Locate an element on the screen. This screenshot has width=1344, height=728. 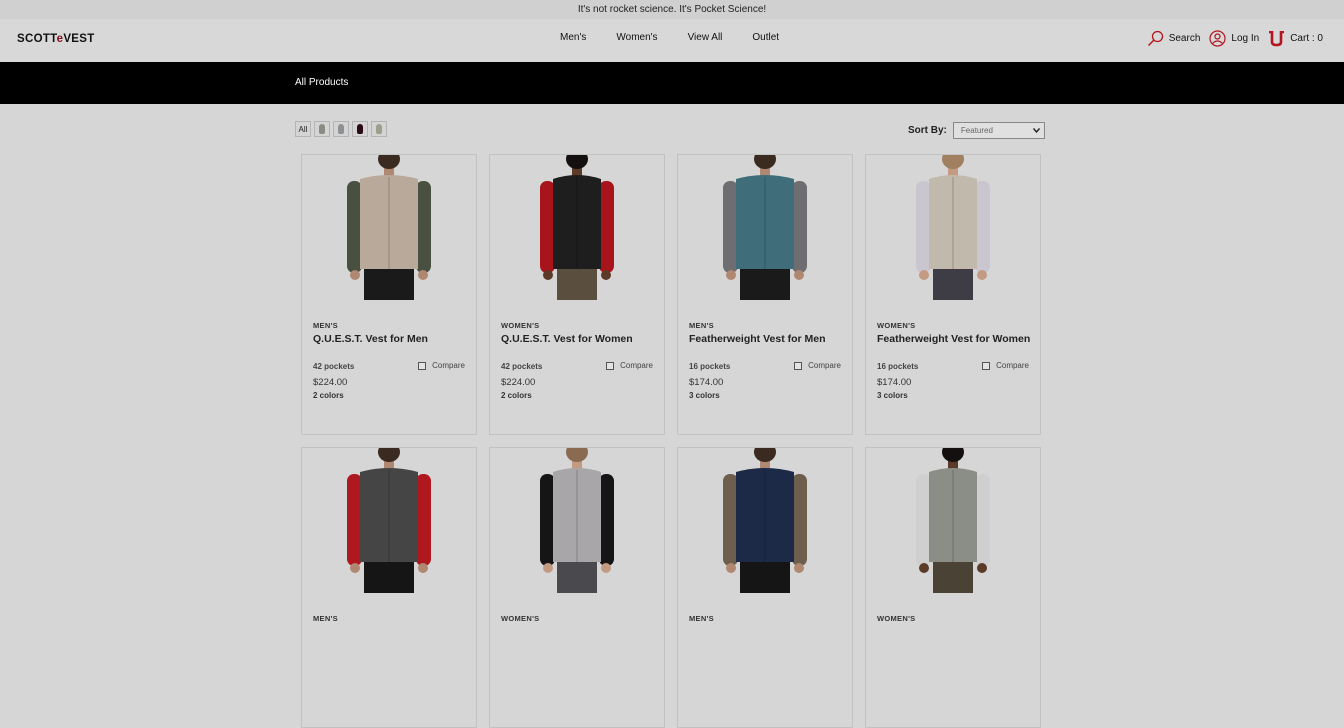
product-name: Q.U.E.S.T. Vest for Women is located at coordinates (567, 339).